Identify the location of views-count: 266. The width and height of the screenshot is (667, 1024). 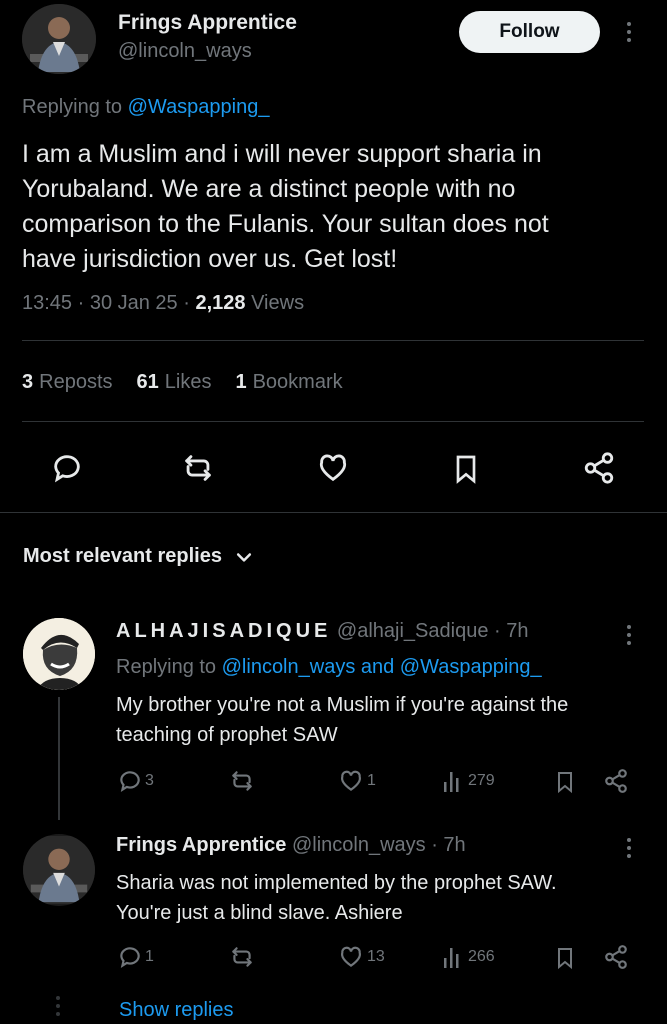
(481, 956).